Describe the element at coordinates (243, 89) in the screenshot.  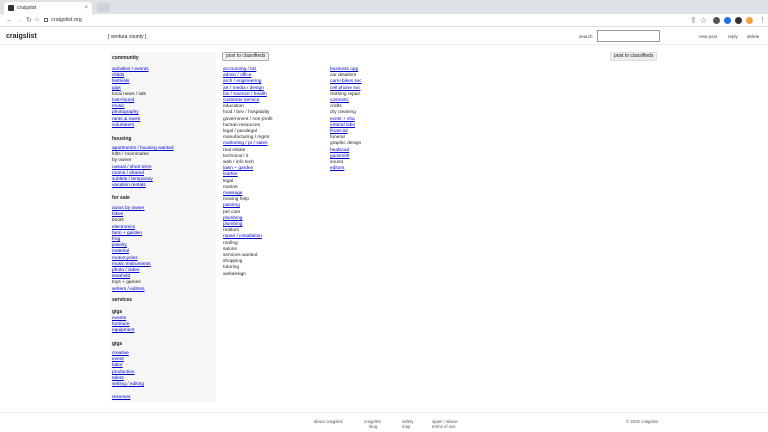
I see `category-link: art / media / design` at that location.